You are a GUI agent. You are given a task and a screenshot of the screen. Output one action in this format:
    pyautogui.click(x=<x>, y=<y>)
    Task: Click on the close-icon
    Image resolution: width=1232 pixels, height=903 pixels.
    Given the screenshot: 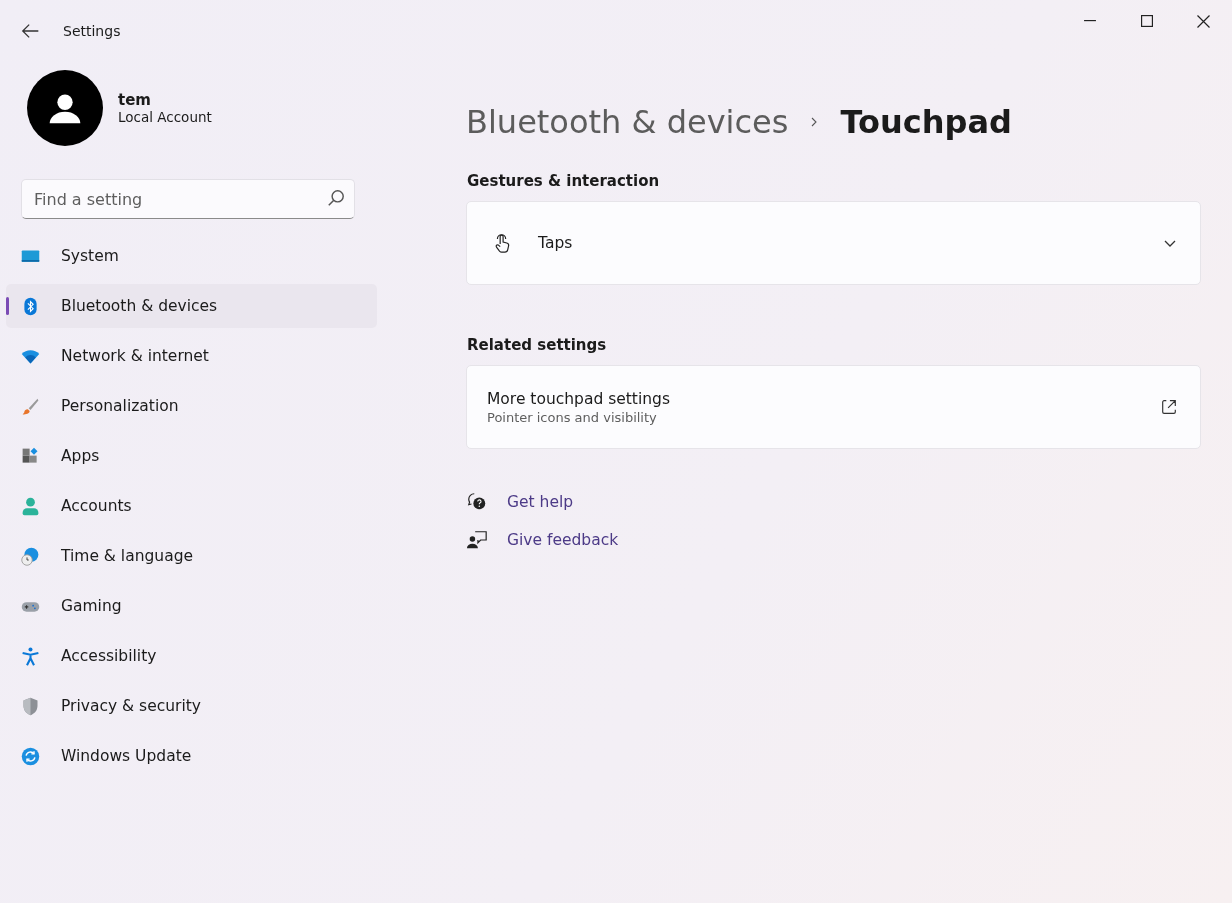 What is the action you would take?
    pyautogui.click(x=1203, y=21)
    